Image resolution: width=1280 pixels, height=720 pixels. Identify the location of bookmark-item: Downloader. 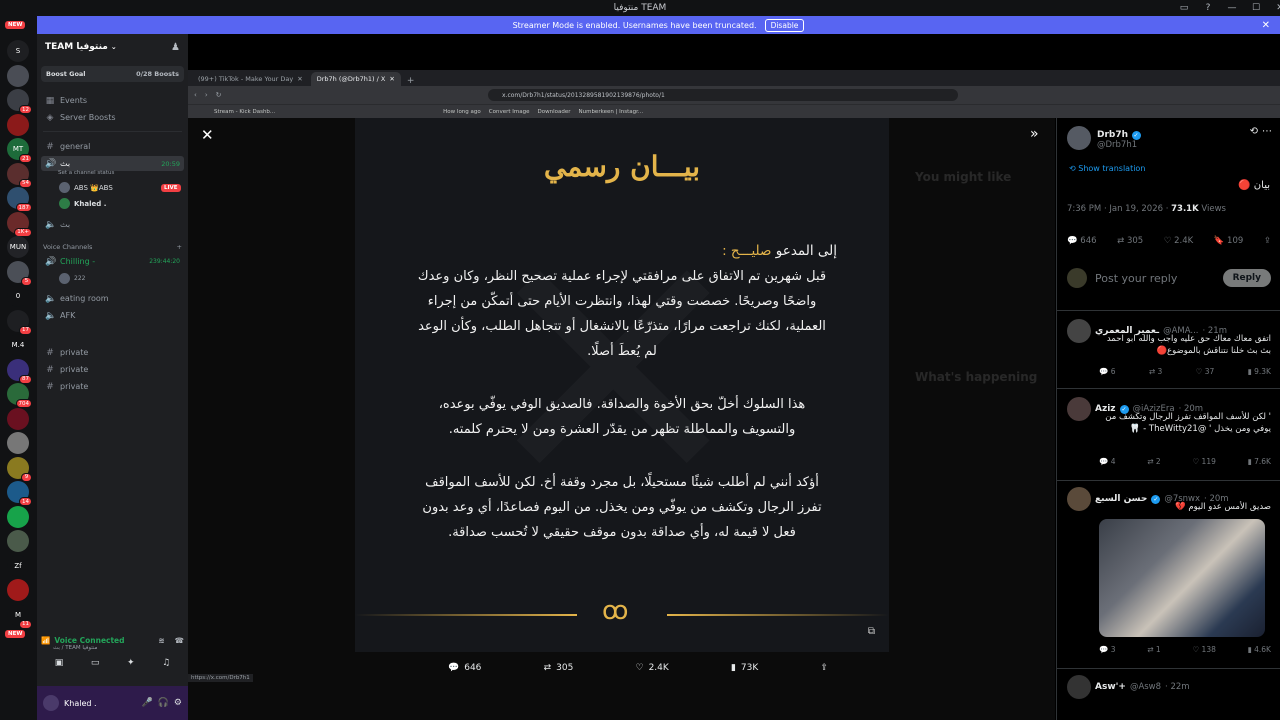
(554, 112).